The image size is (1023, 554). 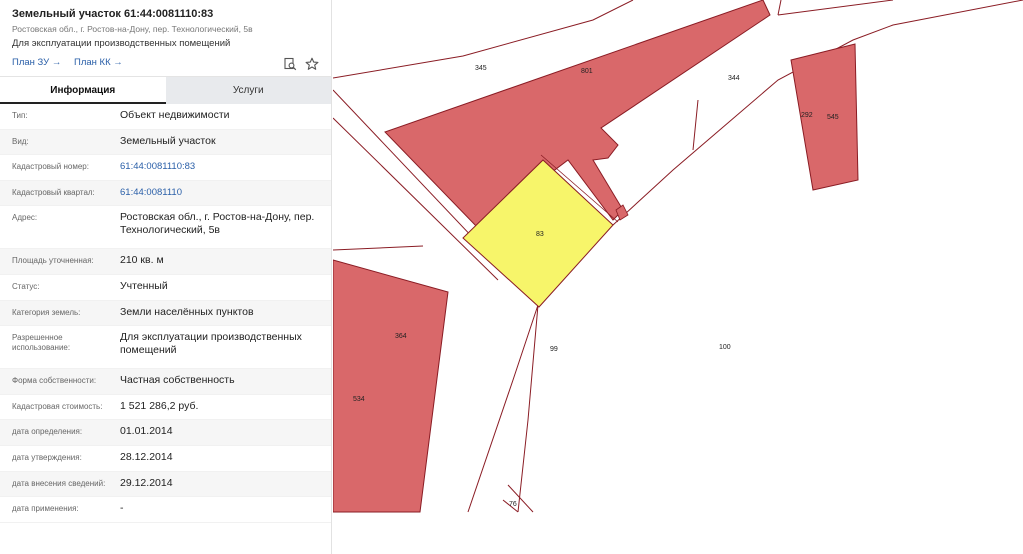 What do you see at coordinates (25, 218) in the screenshot?
I see `info-label: Адрес:` at bounding box center [25, 218].